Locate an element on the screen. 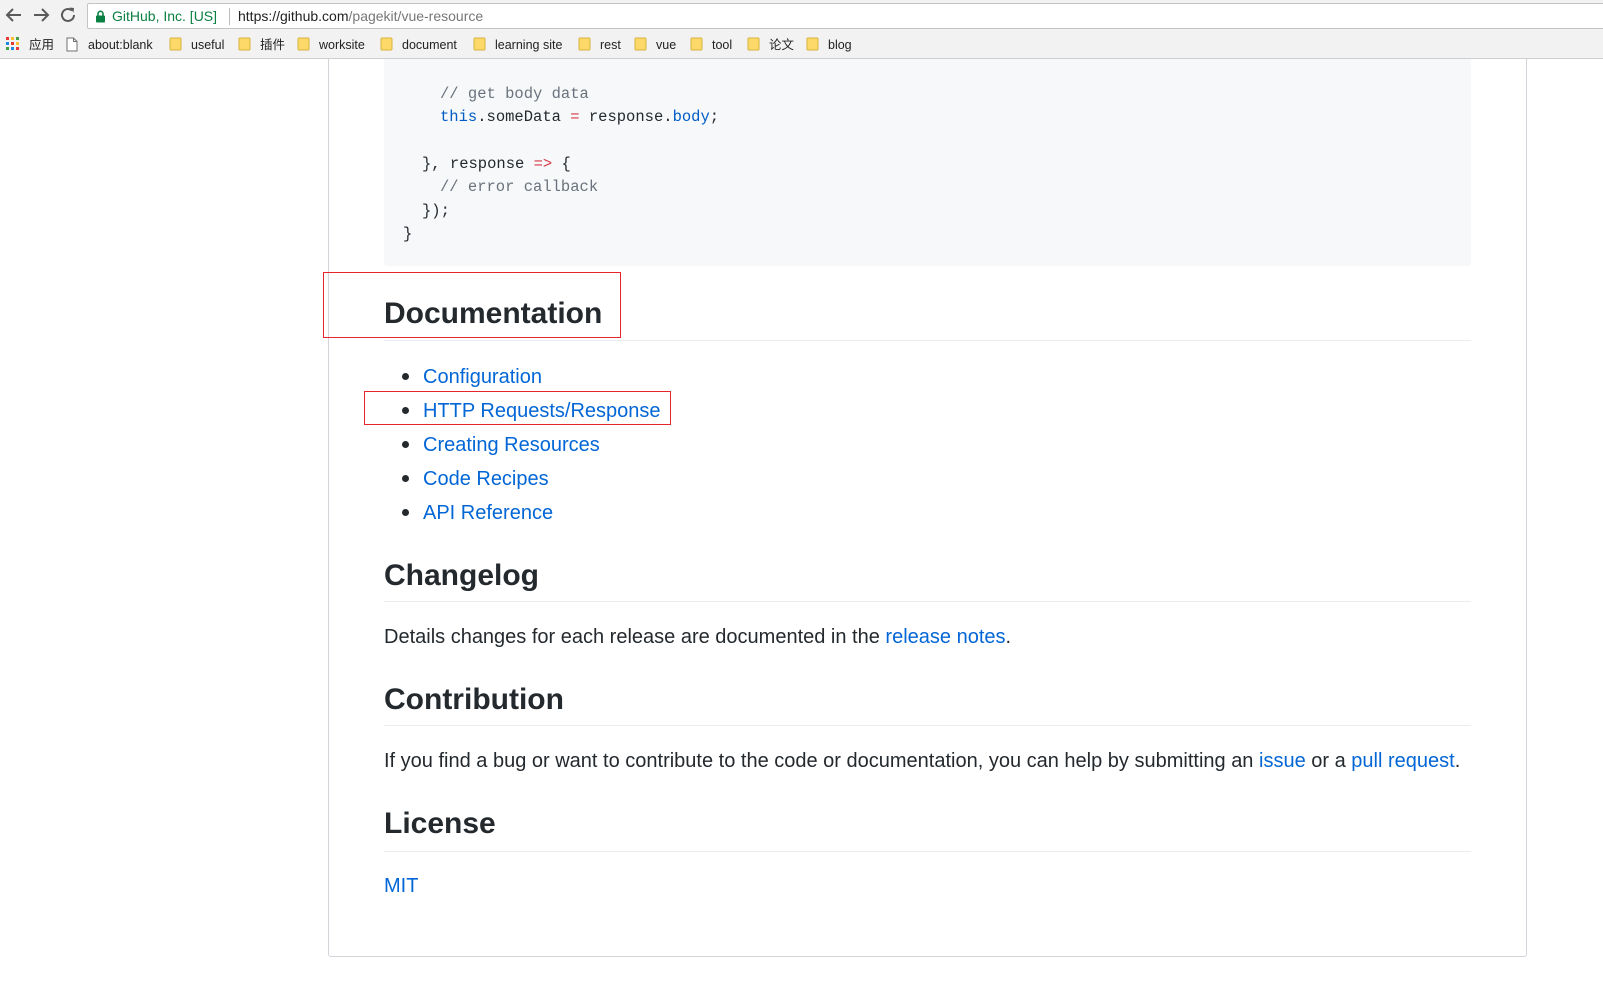  annotation-box-http-requests is located at coordinates (517, 408).